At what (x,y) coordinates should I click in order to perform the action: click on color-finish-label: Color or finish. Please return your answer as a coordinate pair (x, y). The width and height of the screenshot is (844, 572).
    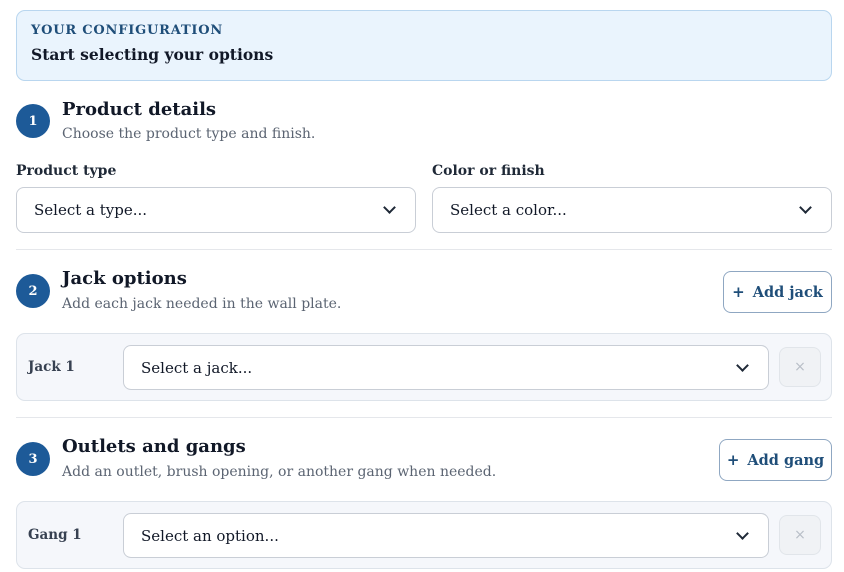
    Looking at the image, I should click on (488, 171).